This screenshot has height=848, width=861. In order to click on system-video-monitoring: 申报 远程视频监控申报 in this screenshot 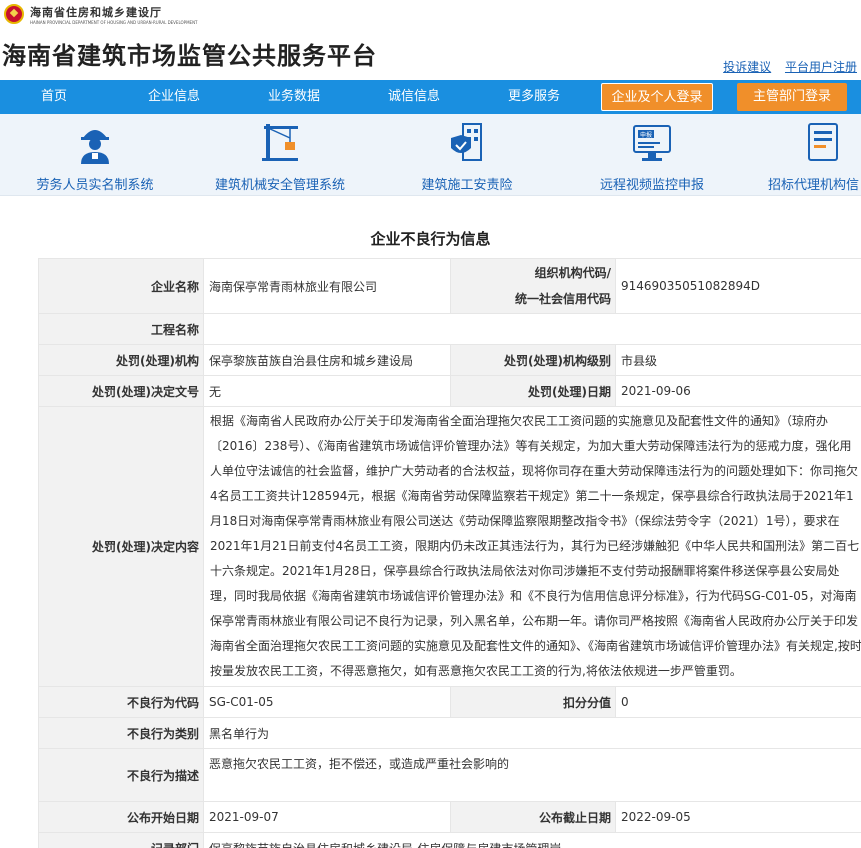, I will do `click(652, 156)`.